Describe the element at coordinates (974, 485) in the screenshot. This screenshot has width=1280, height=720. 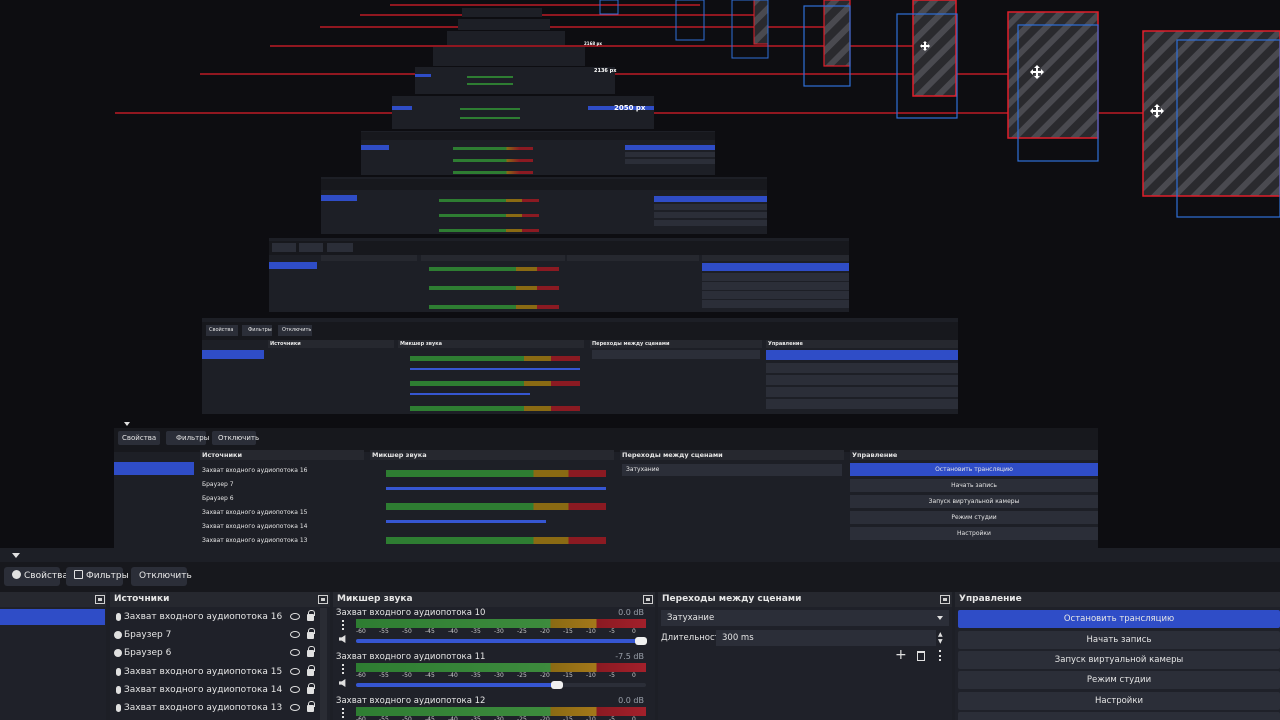
I see `nested-1-start-record: Начать запись` at that location.